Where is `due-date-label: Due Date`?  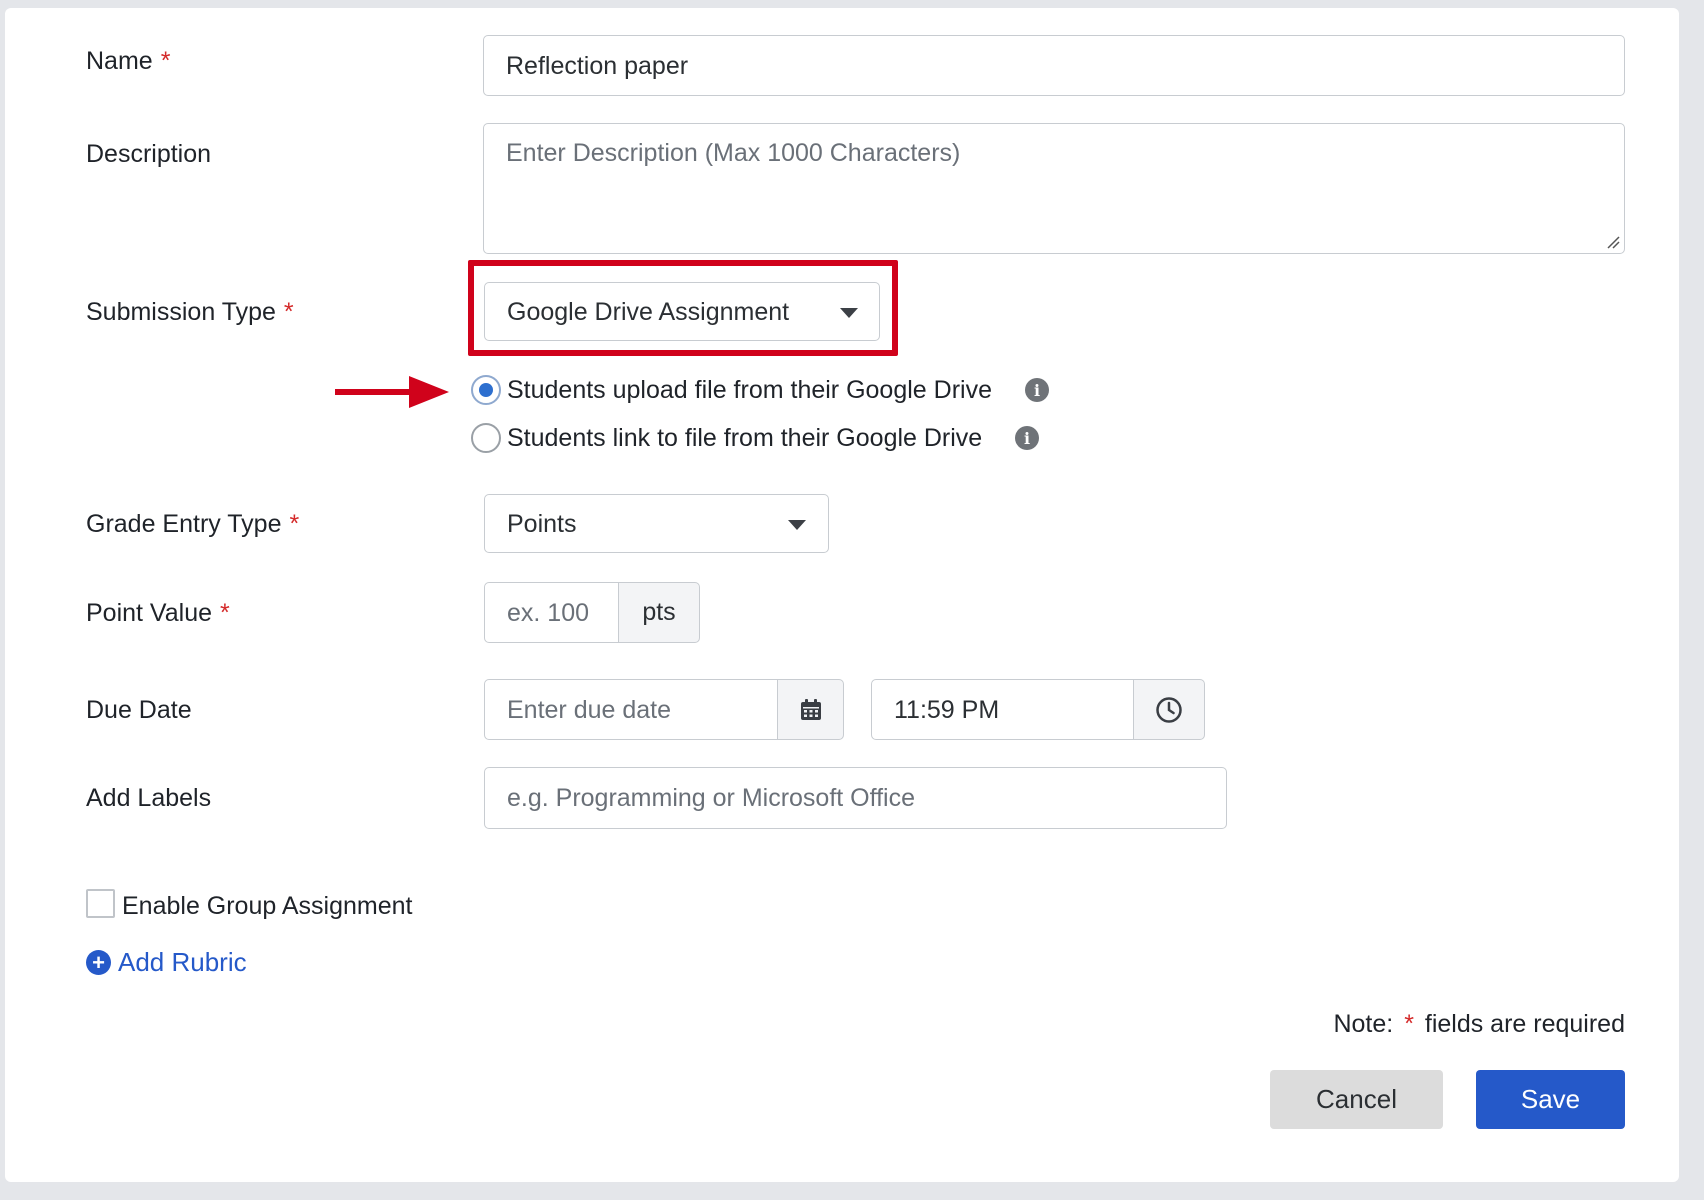
due-date-label: Due Date is located at coordinates (139, 710).